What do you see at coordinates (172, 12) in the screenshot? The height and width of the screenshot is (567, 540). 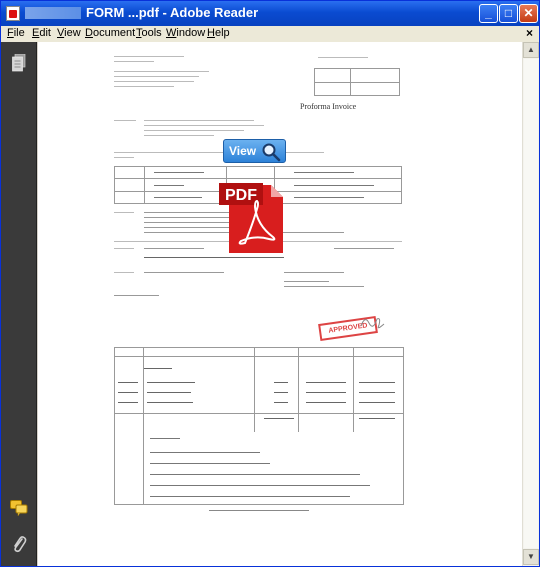 I see `window-title: FORM ...pdf - Adobe Reader` at bounding box center [172, 12].